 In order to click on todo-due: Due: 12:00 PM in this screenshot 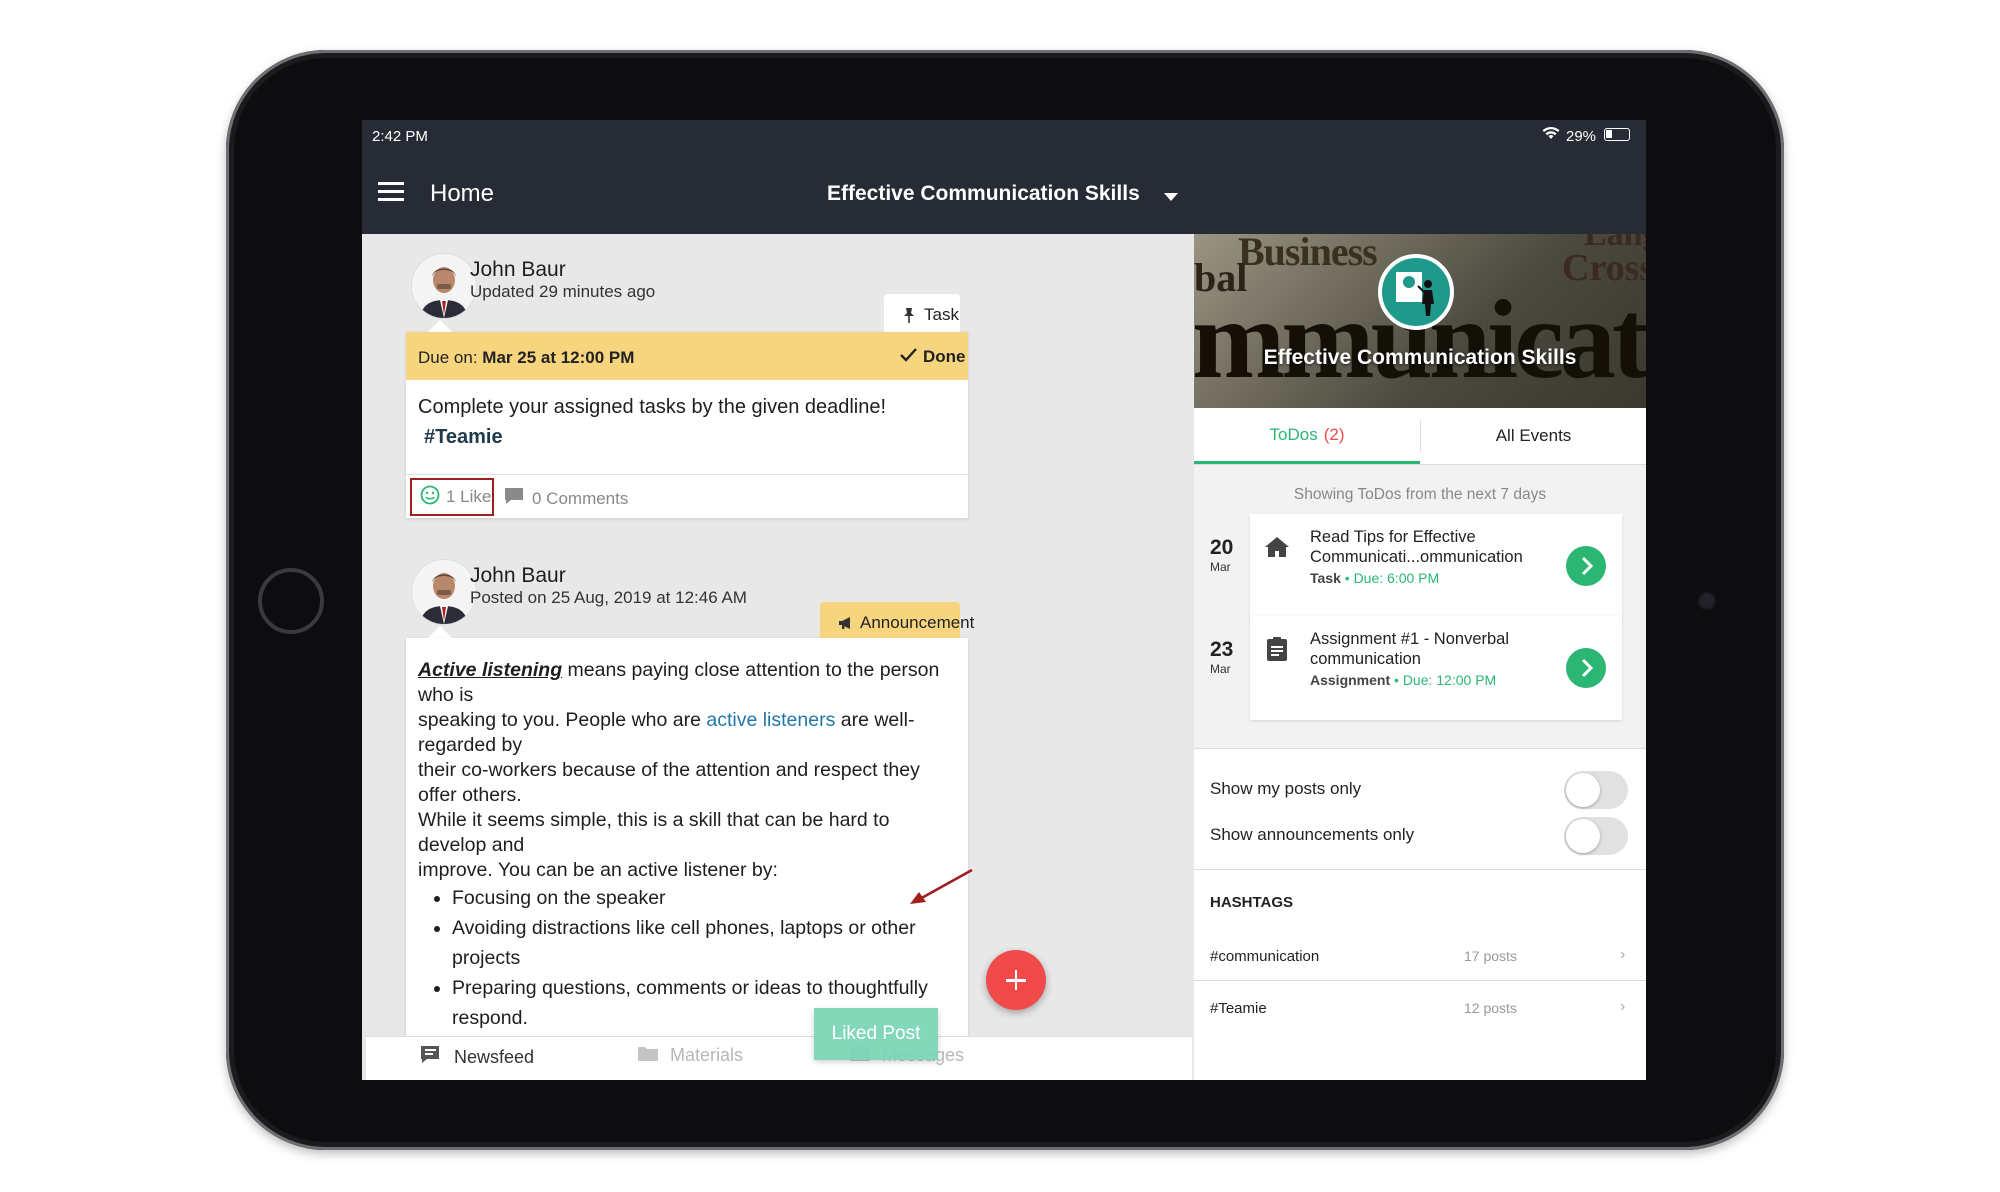, I will do `click(1449, 680)`.